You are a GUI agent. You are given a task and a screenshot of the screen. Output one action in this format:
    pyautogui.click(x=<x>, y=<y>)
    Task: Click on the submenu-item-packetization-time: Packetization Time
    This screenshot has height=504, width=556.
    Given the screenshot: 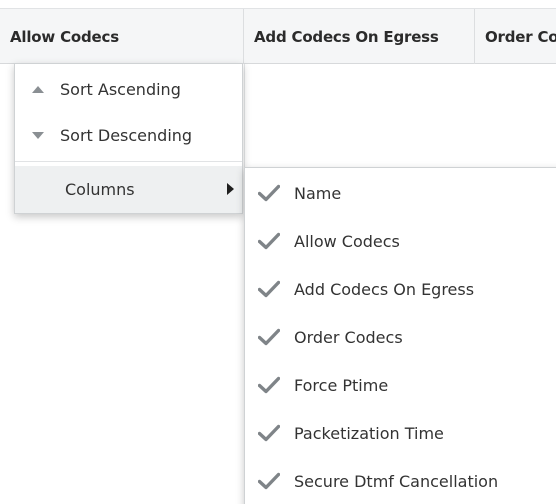 What is the action you would take?
    pyautogui.click(x=400, y=433)
    